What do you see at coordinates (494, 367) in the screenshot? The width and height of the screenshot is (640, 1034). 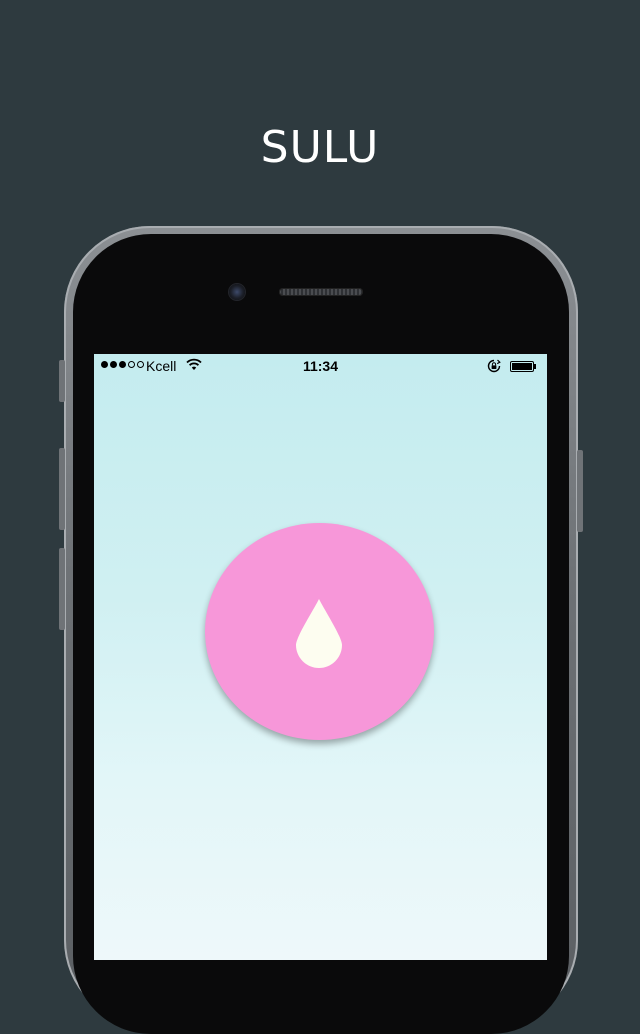 I see `rotation-lock-icon` at bounding box center [494, 367].